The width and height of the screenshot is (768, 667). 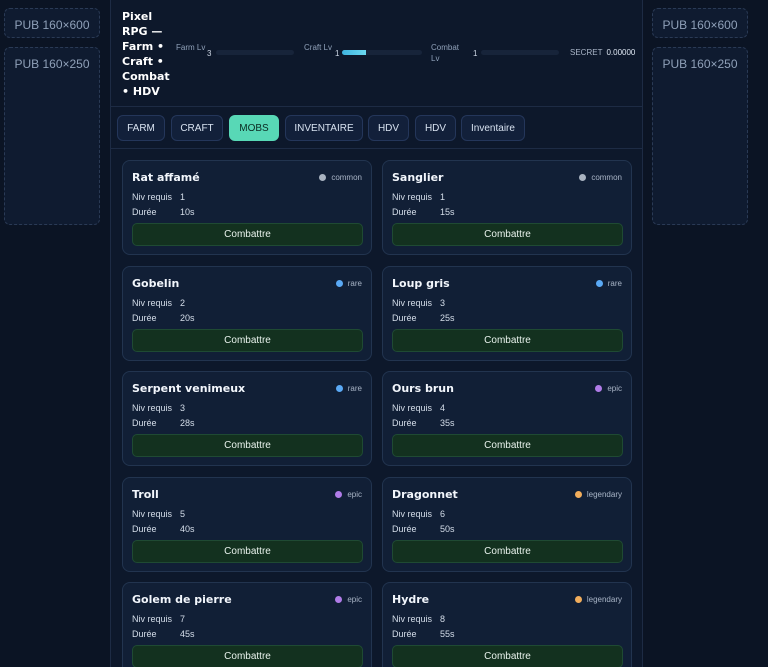 What do you see at coordinates (418, 177) in the screenshot?
I see `mob-name: Sanglier` at bounding box center [418, 177].